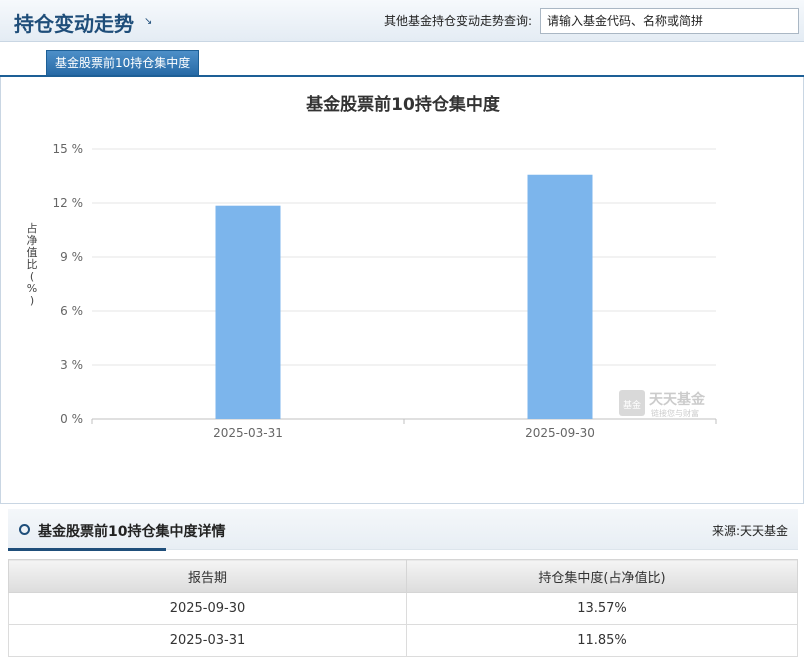 The width and height of the screenshot is (804, 657). Describe the element at coordinates (68, 203) in the screenshot. I see `y-tick-label: 12 %` at that location.